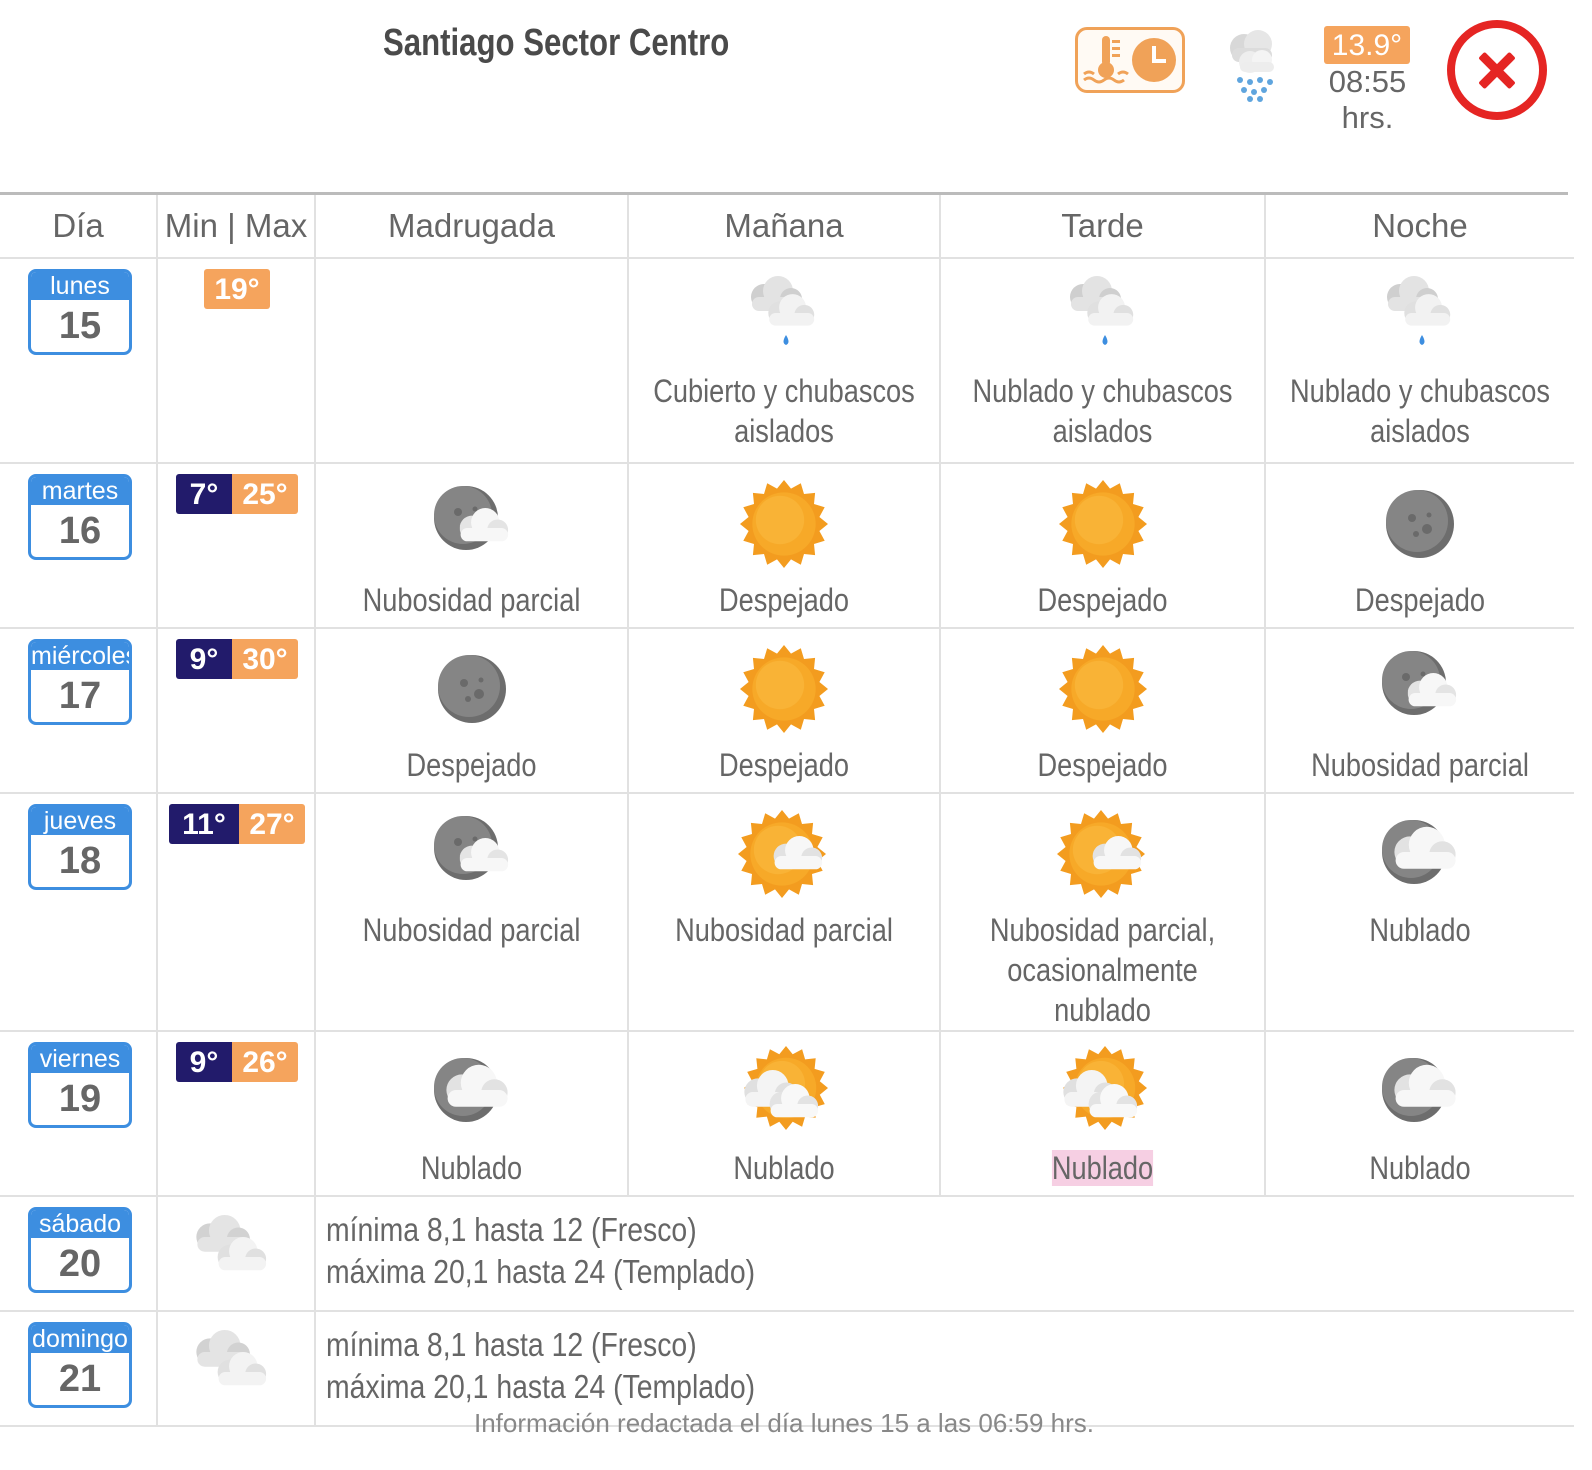  I want to click on col-header-minmax: Min | Max, so click(236, 227).